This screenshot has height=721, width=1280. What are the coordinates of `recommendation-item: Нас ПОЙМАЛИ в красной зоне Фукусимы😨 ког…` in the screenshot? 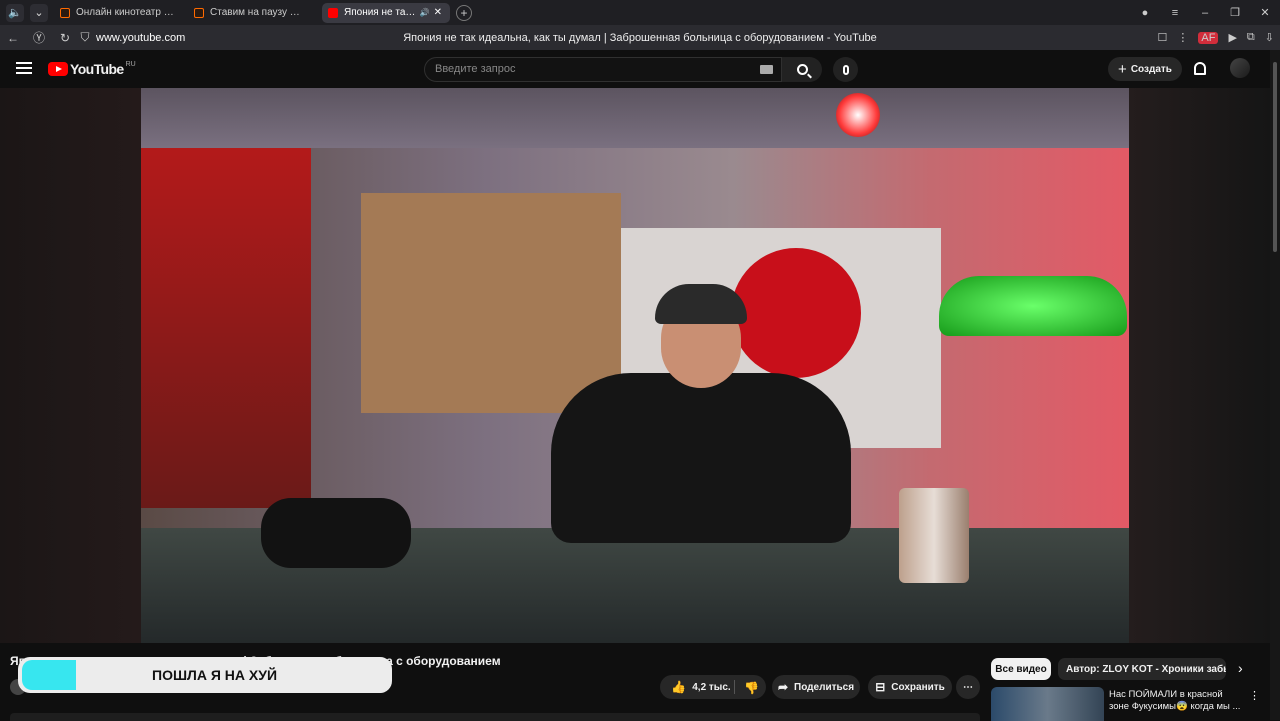 It's located at (1126, 704).